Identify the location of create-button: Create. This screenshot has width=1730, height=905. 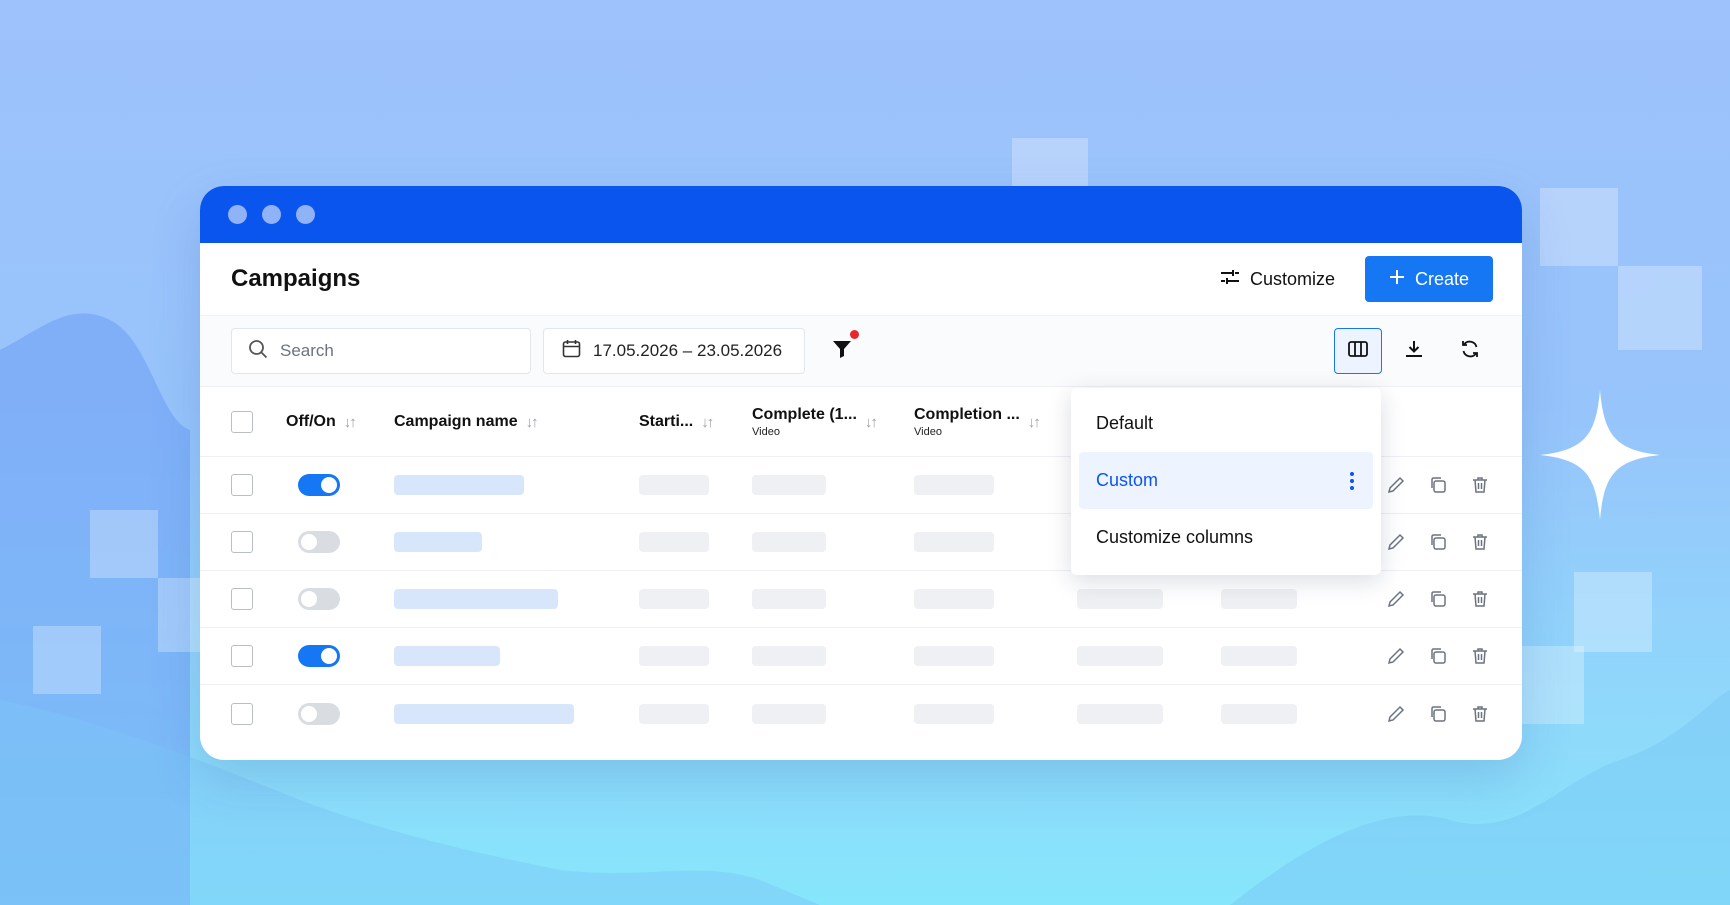
(1429, 279).